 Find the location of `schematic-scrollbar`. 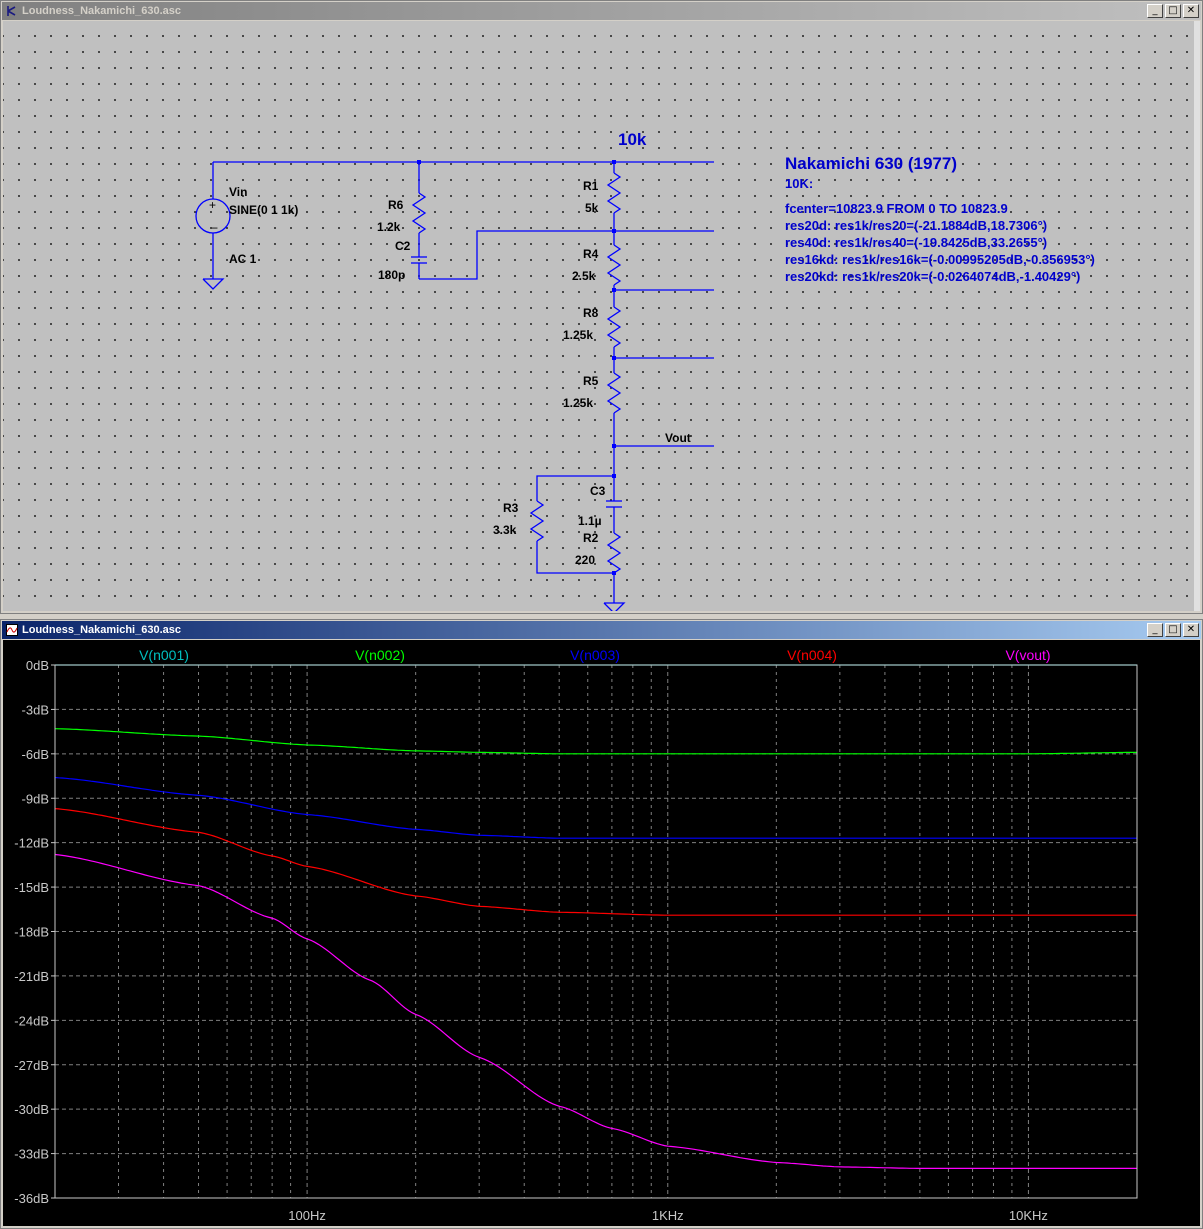

schematic-scrollbar is located at coordinates (1197, 316).